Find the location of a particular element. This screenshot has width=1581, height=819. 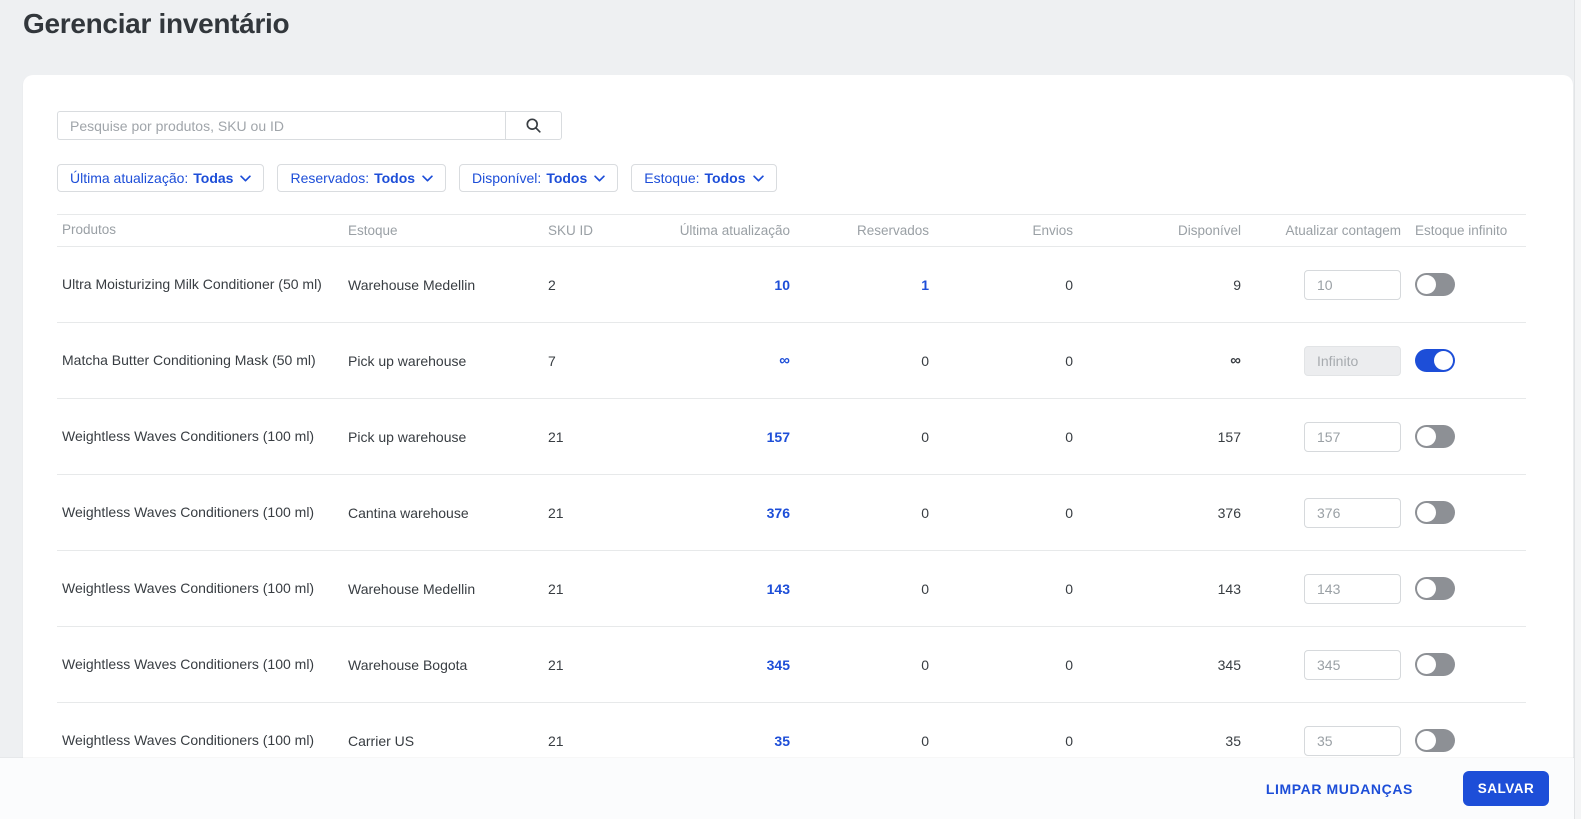

save-bar: LIMPAR MUDANÇAS SALVAR is located at coordinates (790, 788).